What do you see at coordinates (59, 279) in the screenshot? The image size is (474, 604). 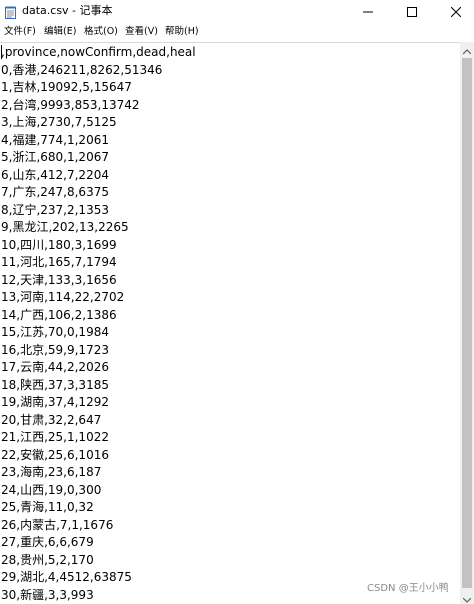 I see `text-line: 12,天津,133,3,1656` at bounding box center [59, 279].